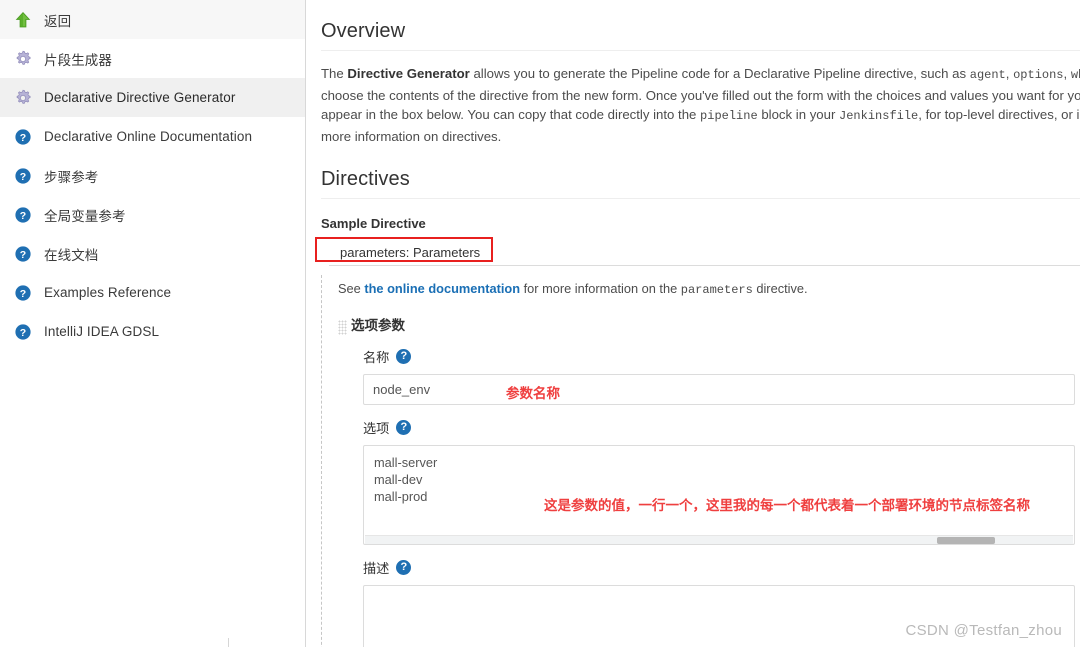 This screenshot has width=1080, height=647. Describe the element at coordinates (108, 292) in the screenshot. I see `sidebar-item-label: Examples Reference` at that location.